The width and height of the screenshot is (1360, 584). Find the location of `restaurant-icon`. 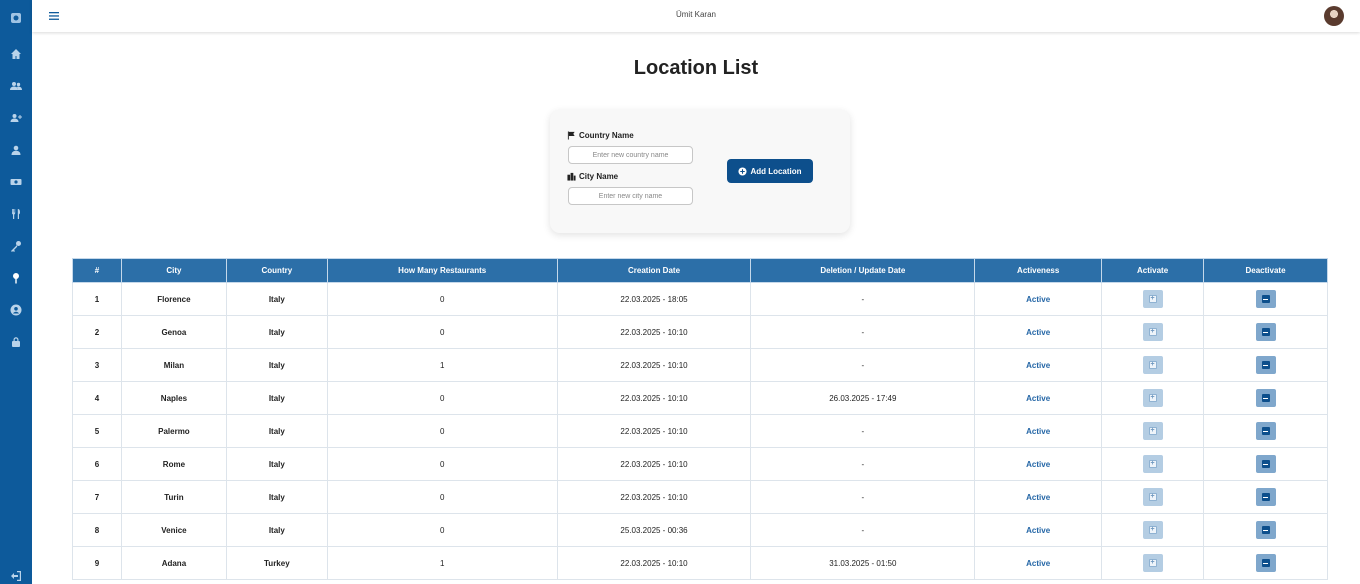

restaurant-icon is located at coordinates (16, 214).